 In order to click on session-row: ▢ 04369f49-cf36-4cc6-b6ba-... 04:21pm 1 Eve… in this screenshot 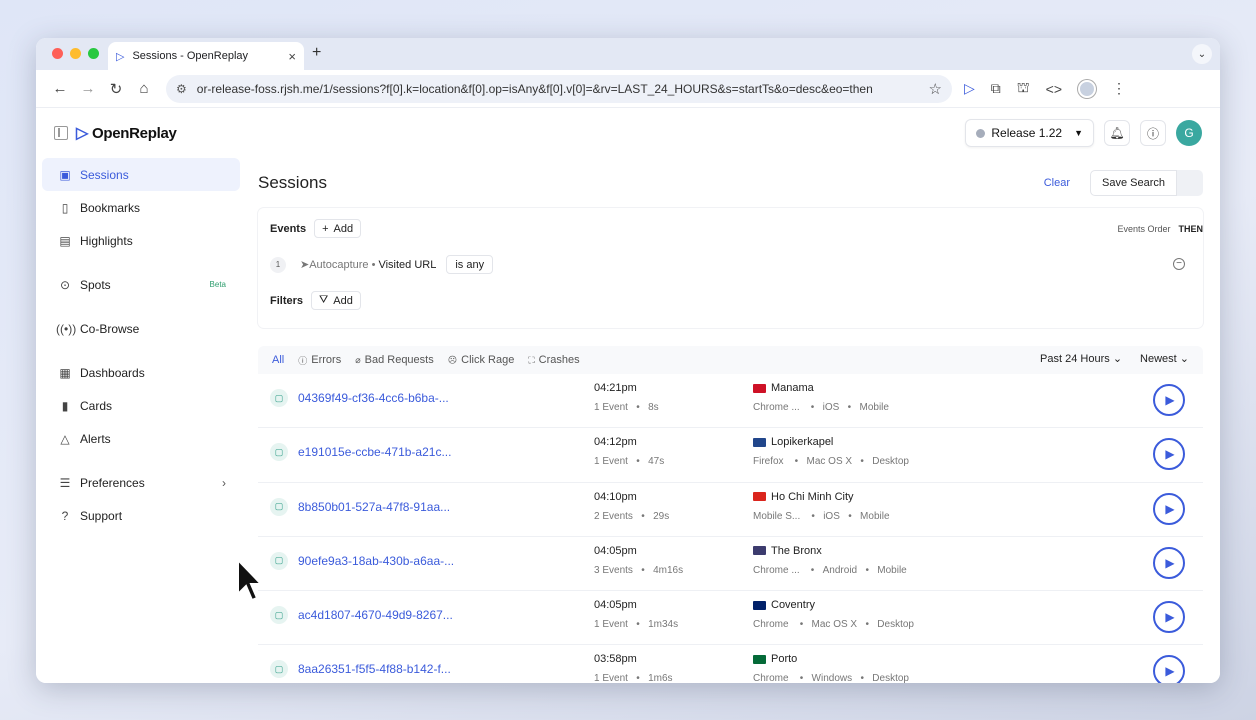, I will do `click(730, 401)`.